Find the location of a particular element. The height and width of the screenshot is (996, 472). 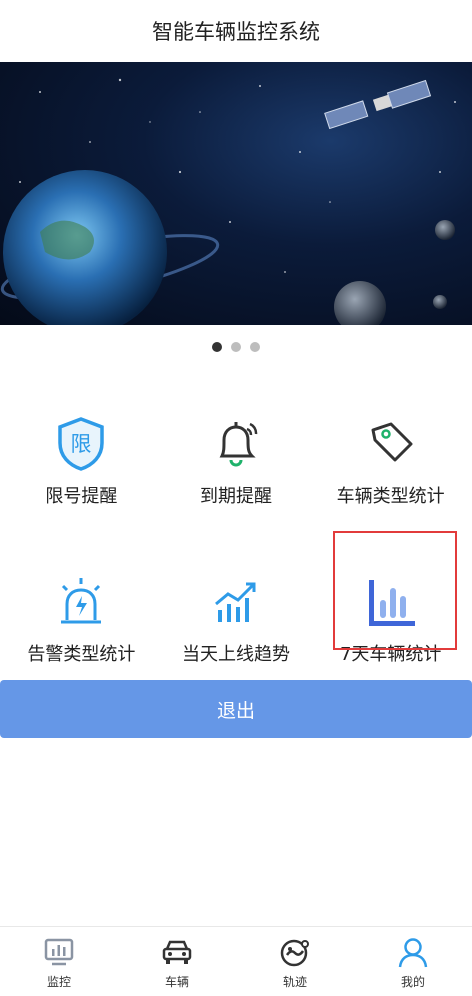

menu-item-label: 7天车辆统计 is located at coordinates (390, 654).